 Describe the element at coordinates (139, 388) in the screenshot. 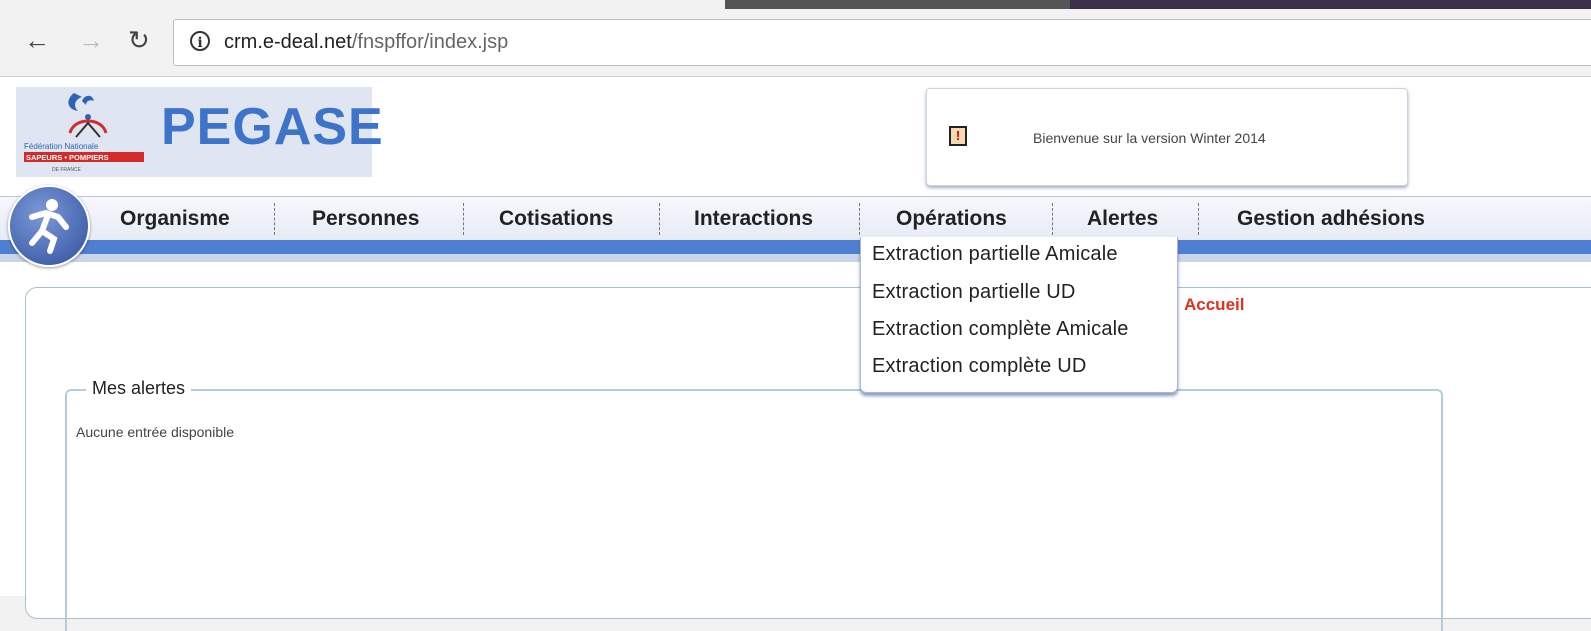

I see `alerts-legend: Mes alertes` at that location.